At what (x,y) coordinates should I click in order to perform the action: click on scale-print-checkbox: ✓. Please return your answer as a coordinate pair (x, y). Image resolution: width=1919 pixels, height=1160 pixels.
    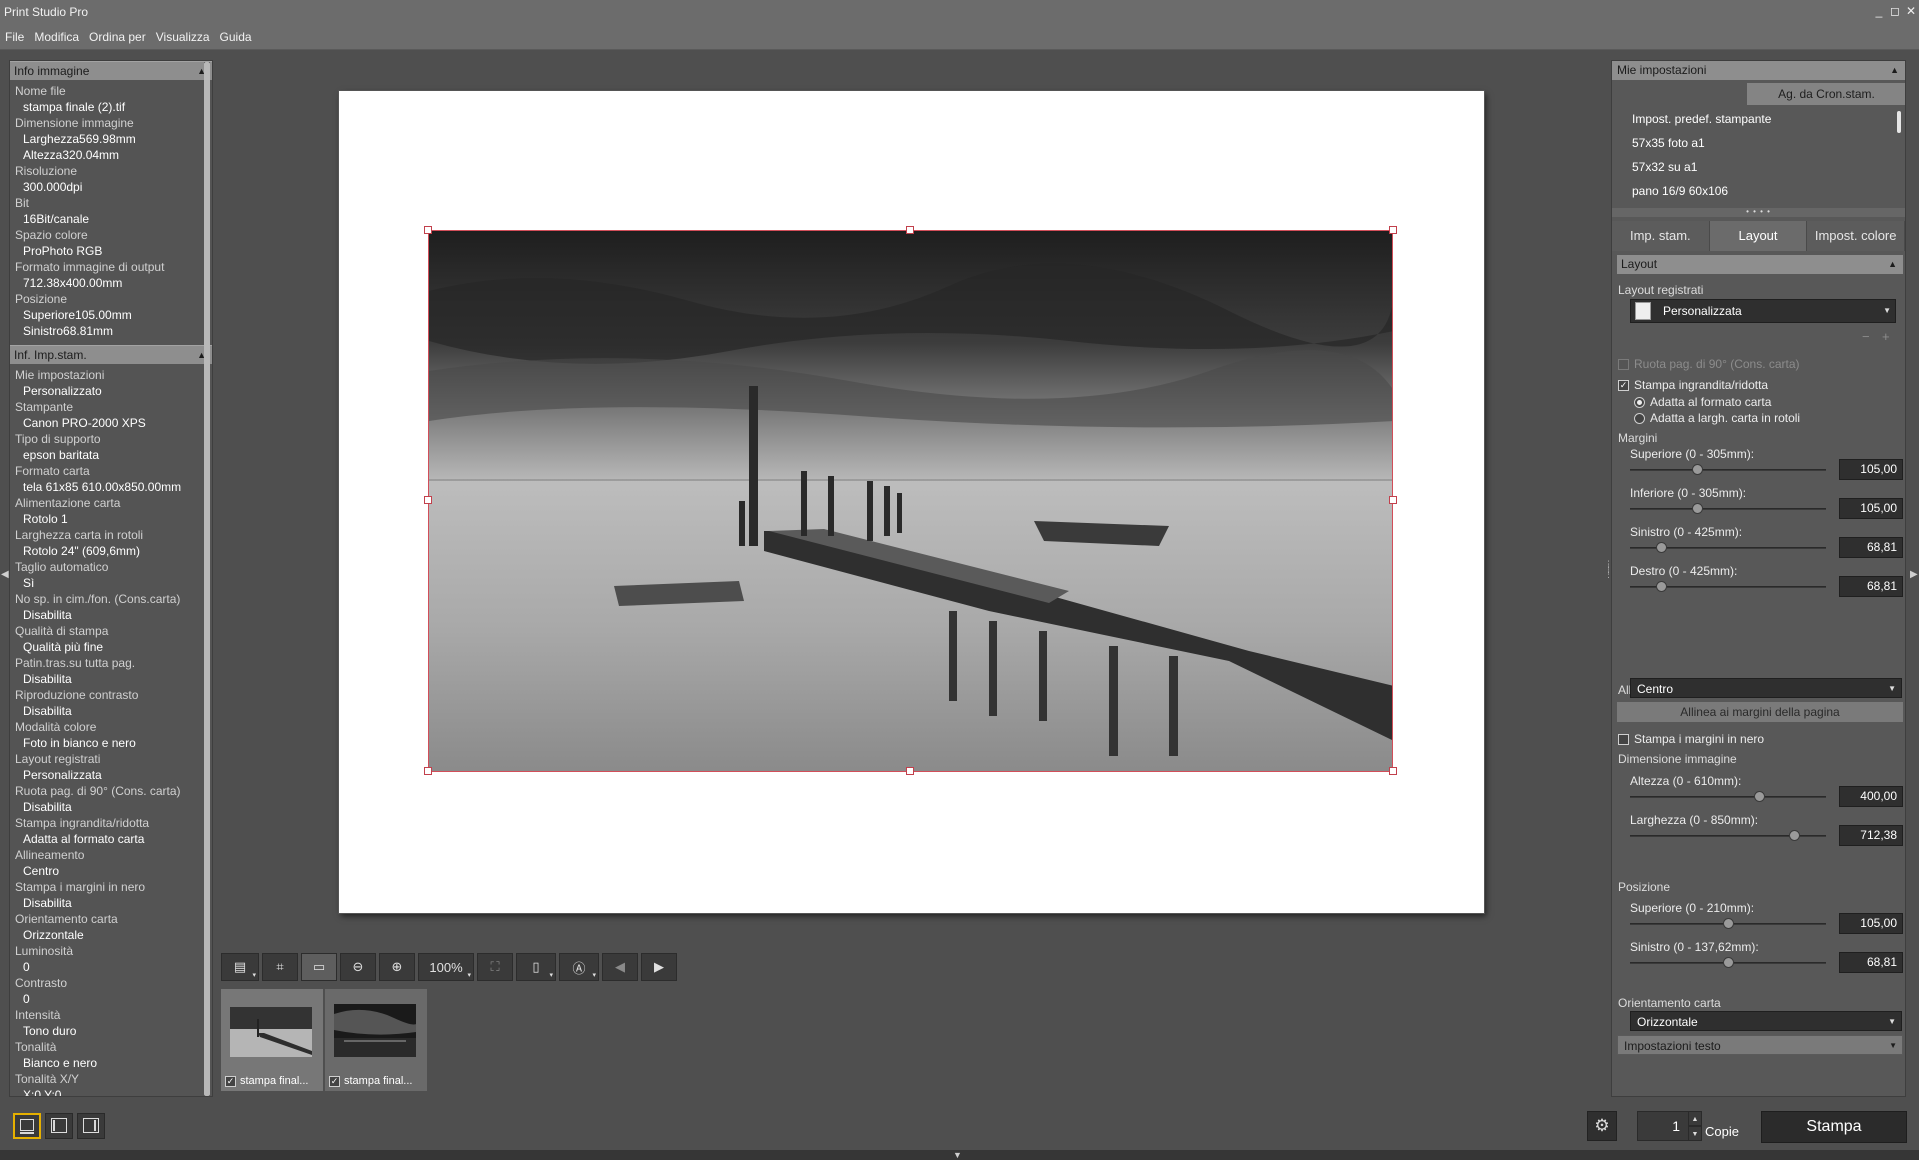
    Looking at the image, I should click on (1623, 385).